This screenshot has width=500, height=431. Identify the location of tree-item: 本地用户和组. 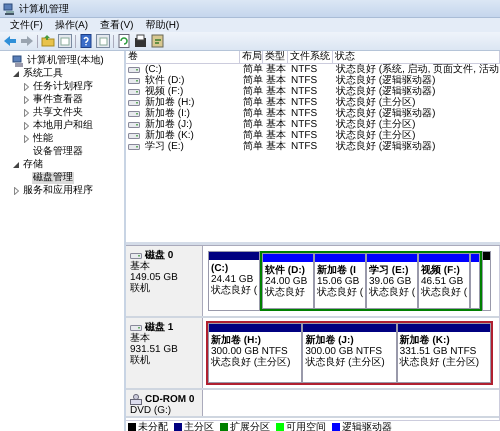
(63, 126).